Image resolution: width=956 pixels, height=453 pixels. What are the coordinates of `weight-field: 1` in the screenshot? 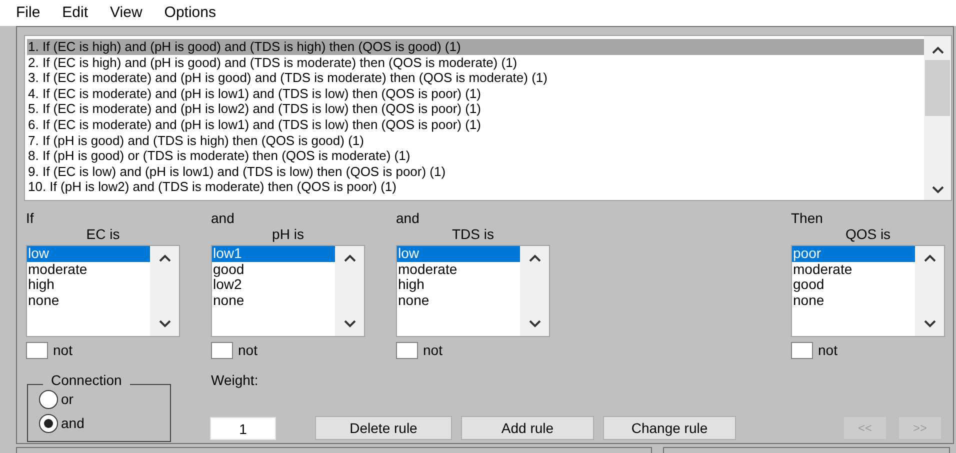 It's located at (243, 428).